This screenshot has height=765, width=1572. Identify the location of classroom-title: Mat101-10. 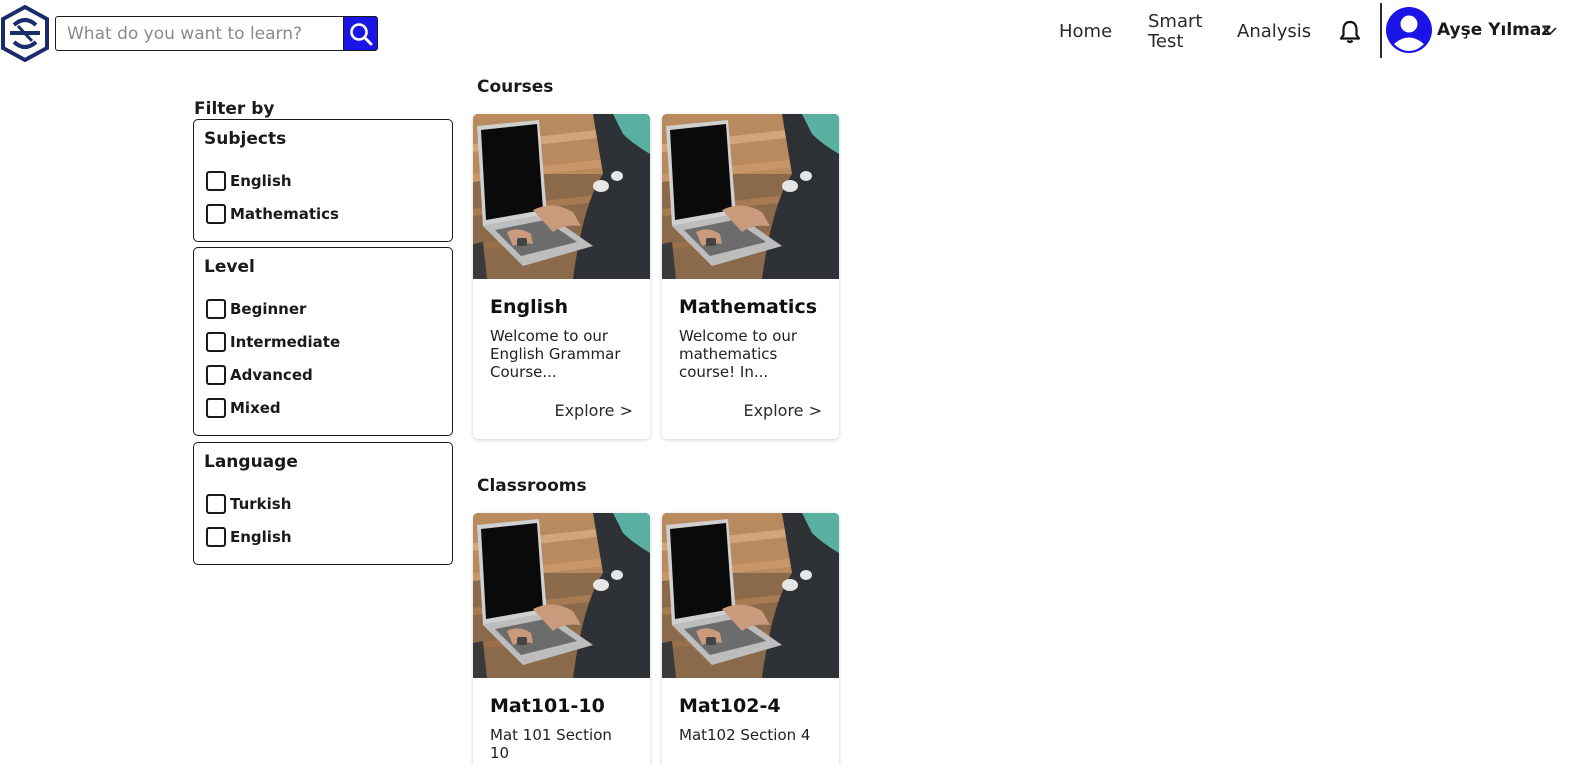
(547, 706).